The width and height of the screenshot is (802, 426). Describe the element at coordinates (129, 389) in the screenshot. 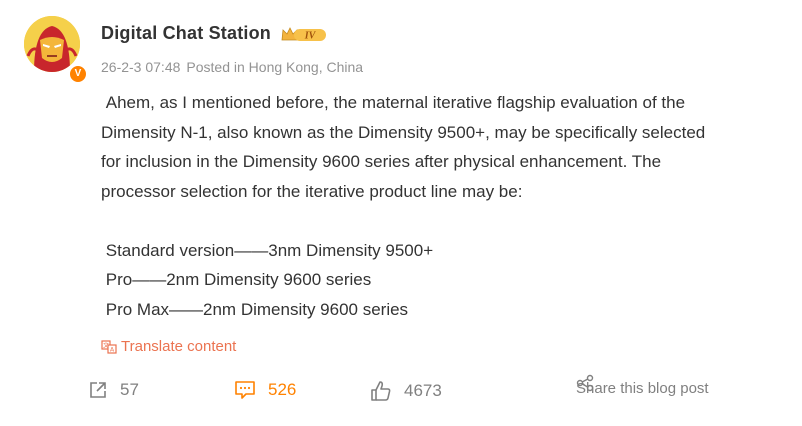

I see `repost-count: 57` at that location.